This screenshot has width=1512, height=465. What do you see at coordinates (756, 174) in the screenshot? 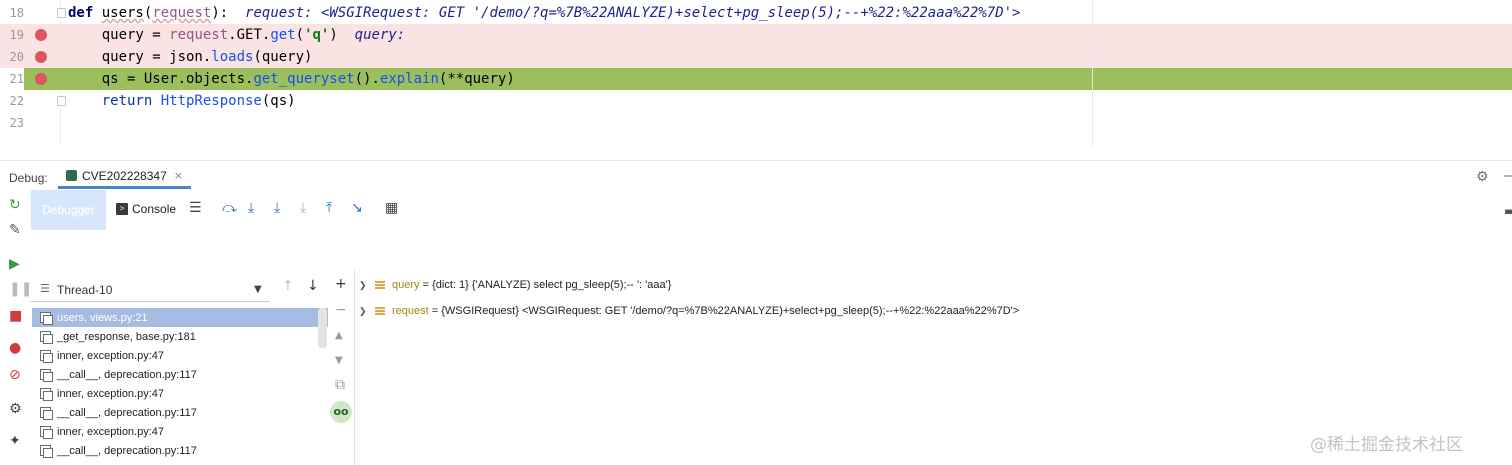
I see `debug-tool-window-header: Debug: CVE202228347 × ⚙ —` at bounding box center [756, 174].